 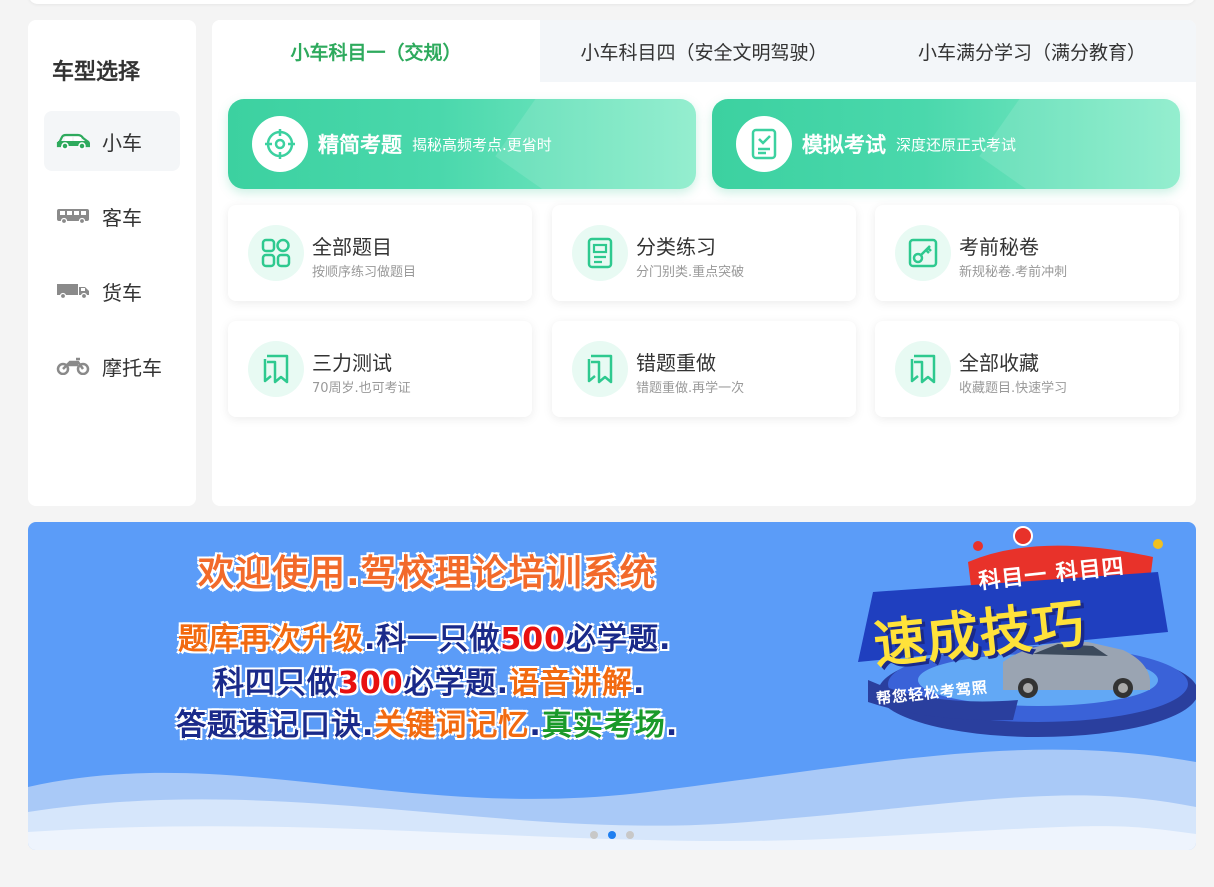 What do you see at coordinates (122, 217) in the screenshot?
I see `sidebar-item-label: 客车` at bounding box center [122, 217].